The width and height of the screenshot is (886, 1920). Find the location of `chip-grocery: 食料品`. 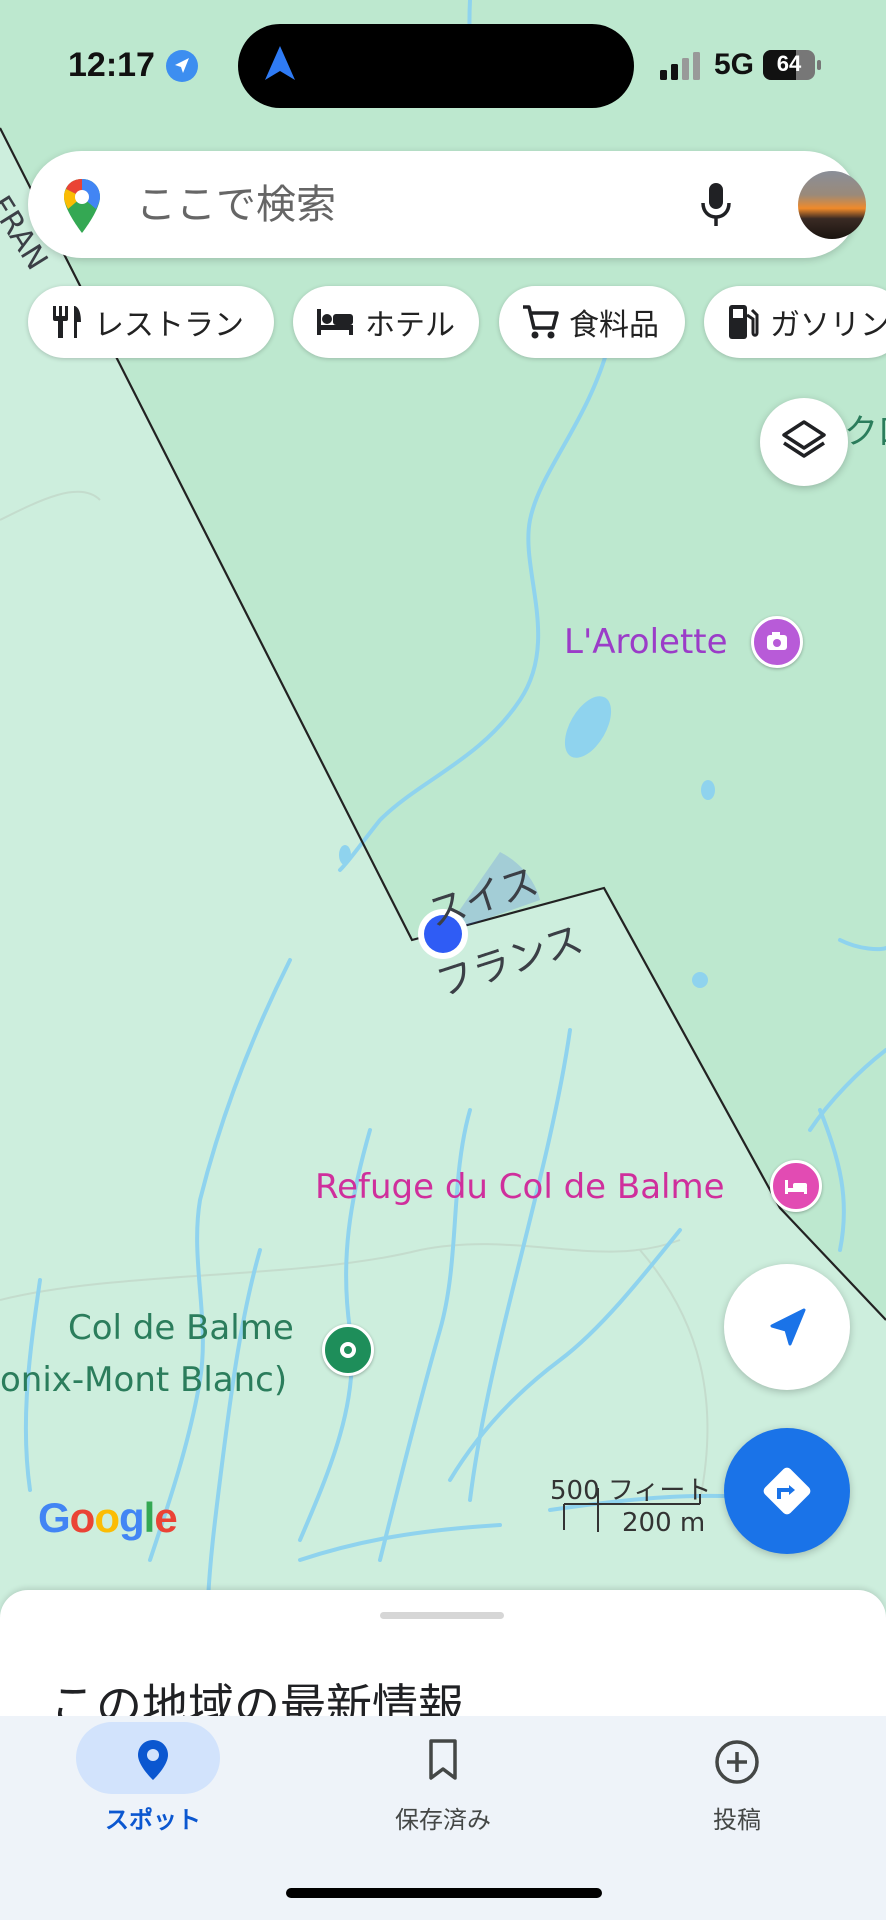

chip-grocery: 食料品 is located at coordinates (592, 322).